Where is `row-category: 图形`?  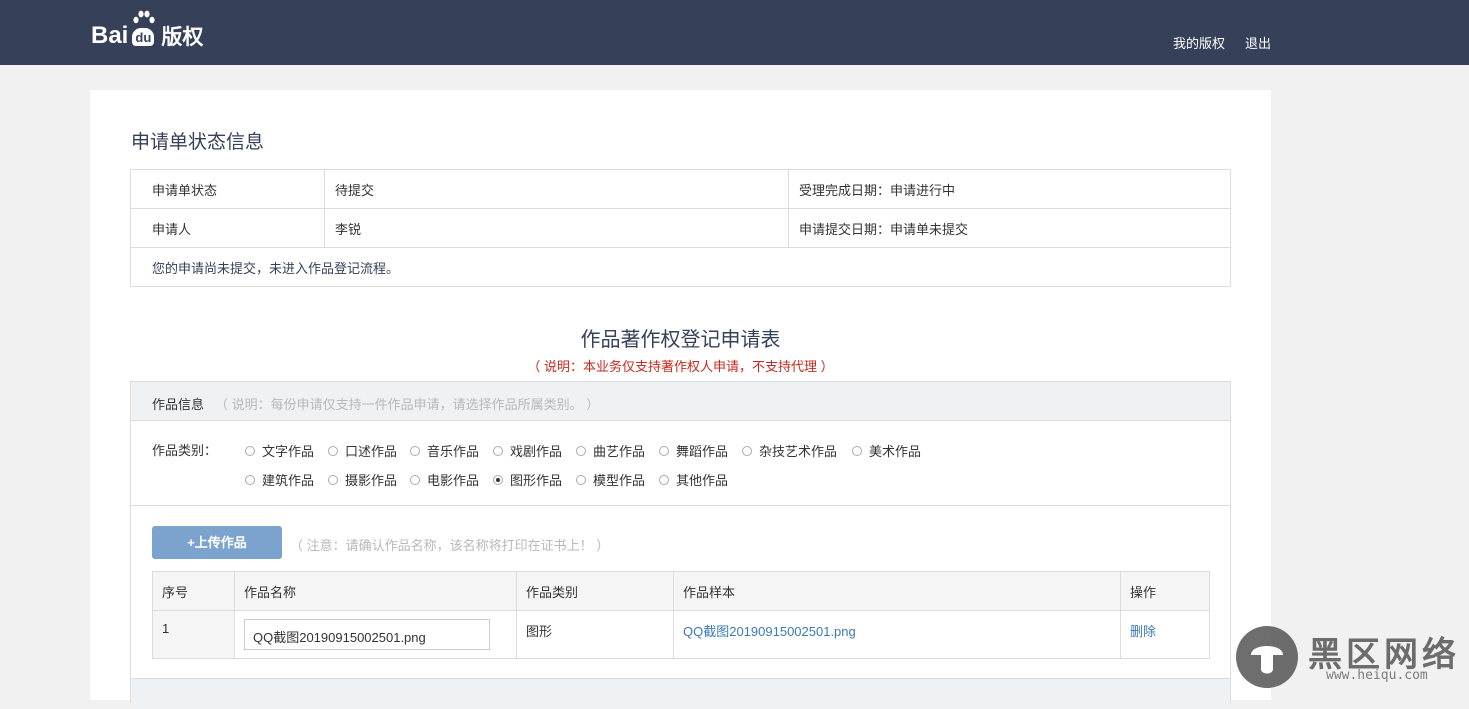
row-category: 图形 is located at coordinates (595, 634).